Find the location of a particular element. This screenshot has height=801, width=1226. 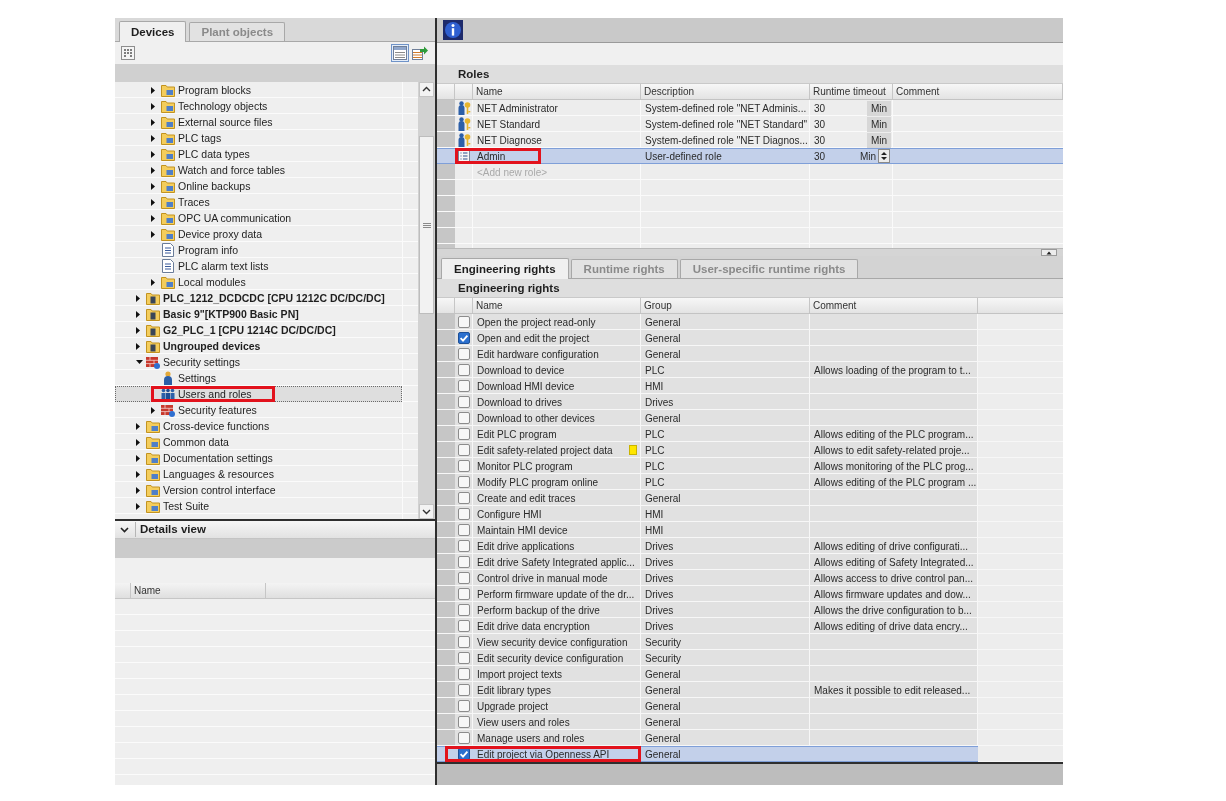

chevron-down-icon is located at coordinates (124, 529).